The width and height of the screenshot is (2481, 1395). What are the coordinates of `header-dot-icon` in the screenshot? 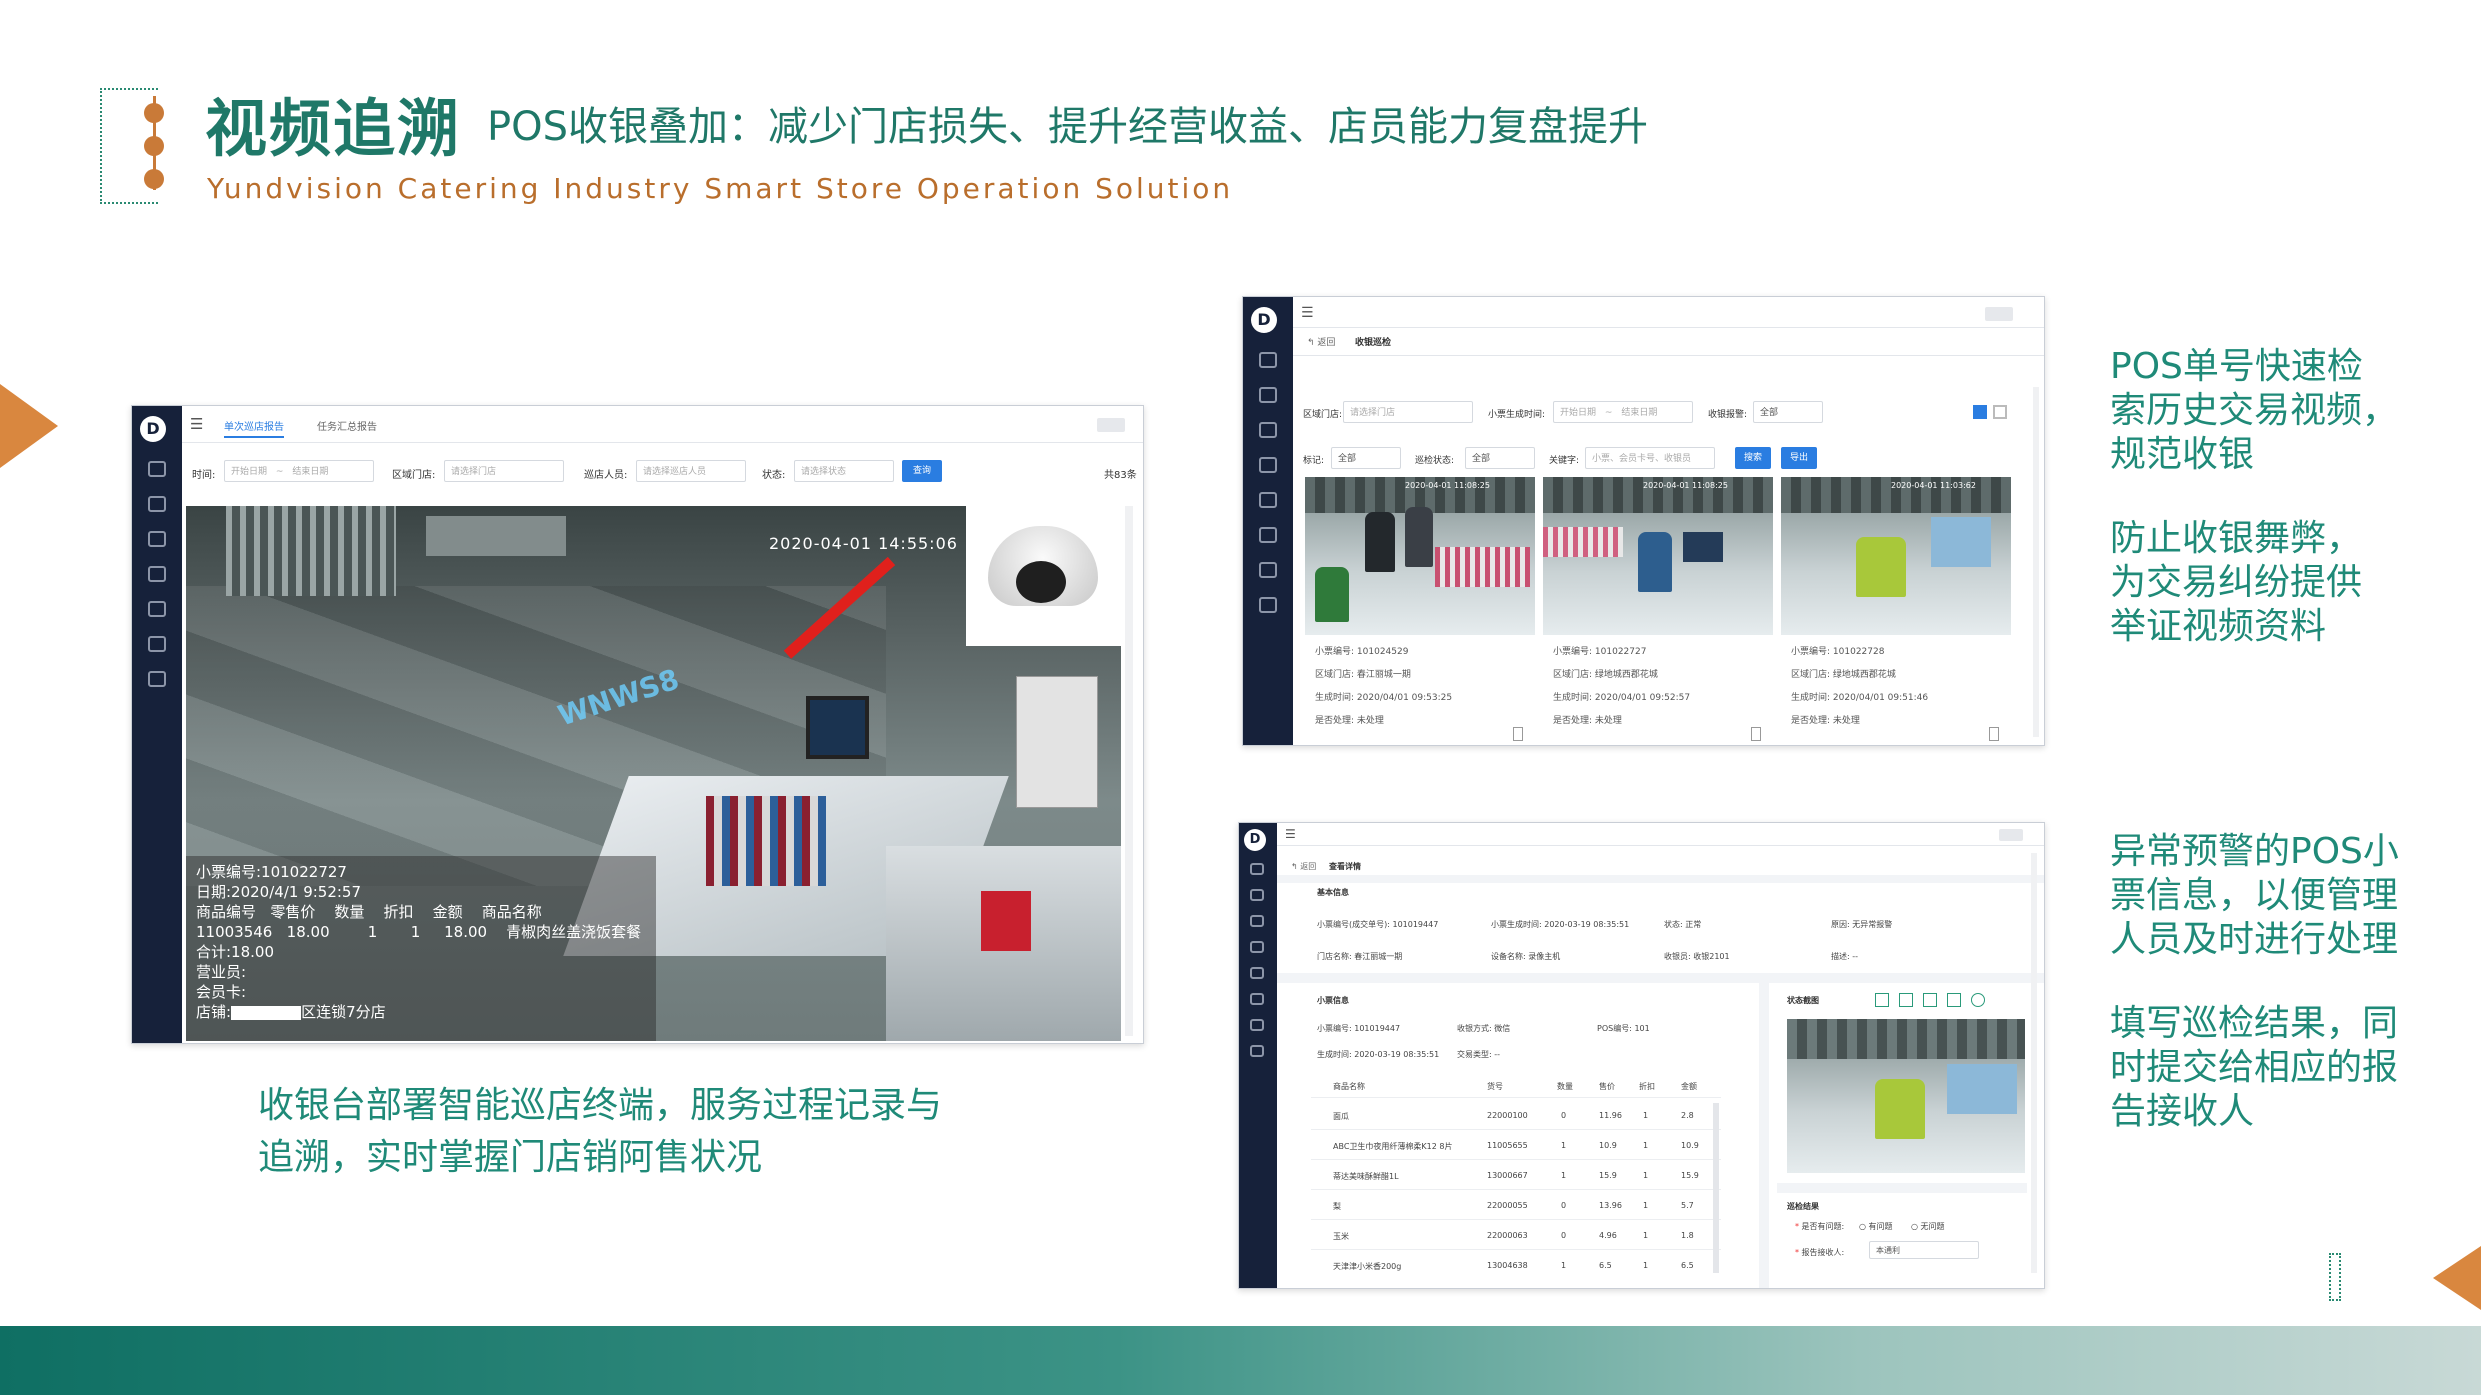 It's located at (154, 146).